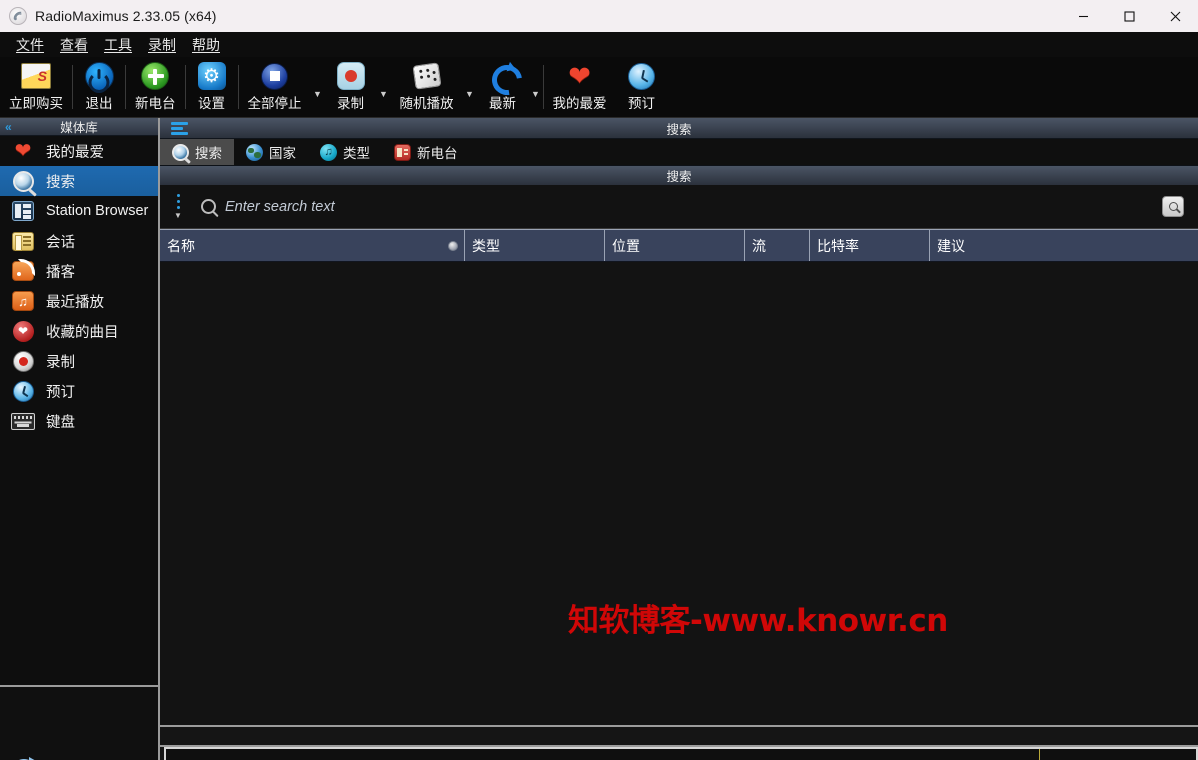  What do you see at coordinates (208, 153) in the screenshot?
I see `tab-label: 搜索` at bounding box center [208, 153].